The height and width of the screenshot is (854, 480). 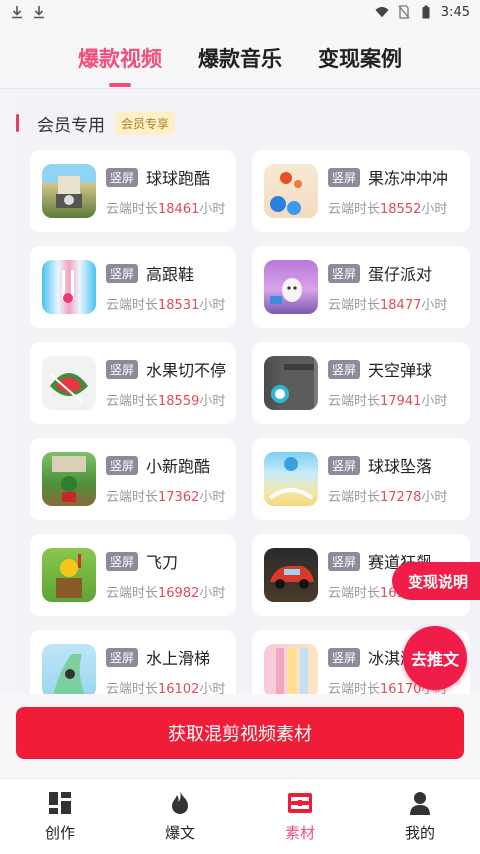 What do you see at coordinates (291, 575) in the screenshot?
I see `race-car-icon` at bounding box center [291, 575].